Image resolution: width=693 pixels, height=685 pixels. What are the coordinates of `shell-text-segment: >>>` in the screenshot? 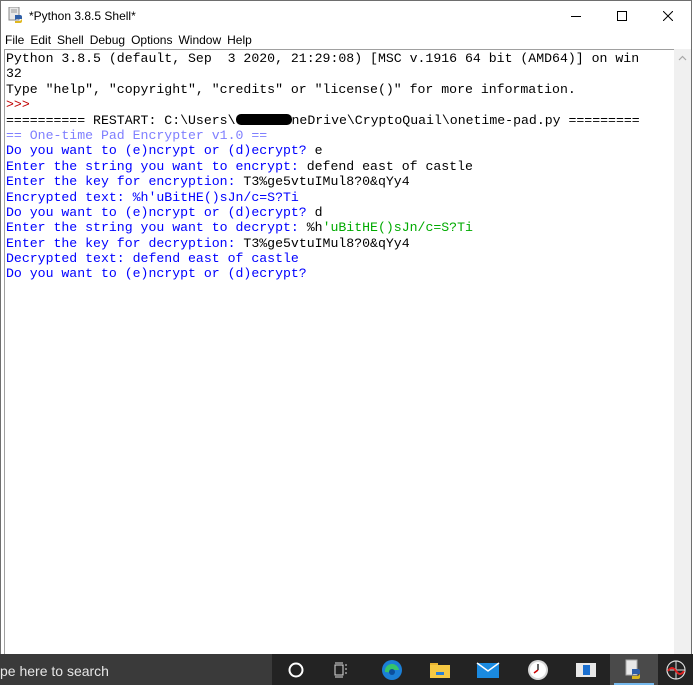 It's located at (22, 105).